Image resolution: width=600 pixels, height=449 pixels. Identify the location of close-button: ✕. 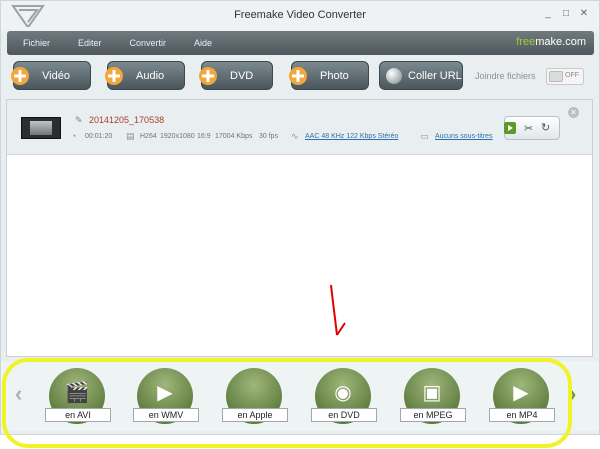
(584, 13).